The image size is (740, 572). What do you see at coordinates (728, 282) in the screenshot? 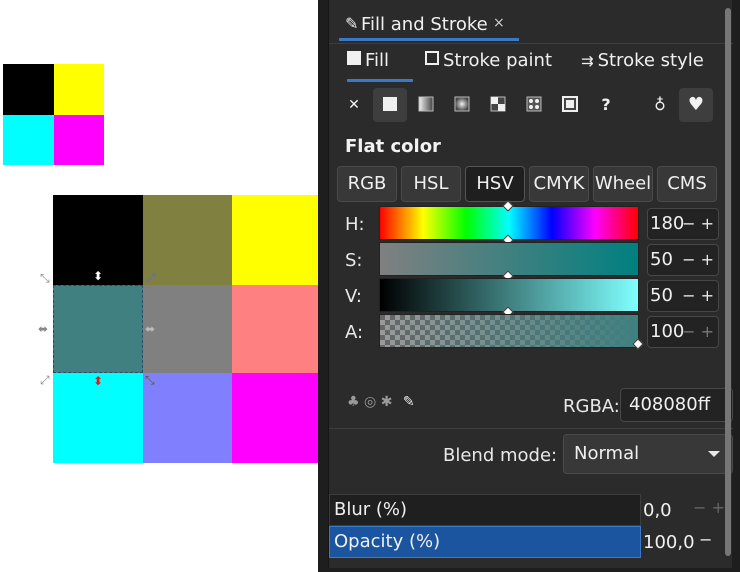
I see `panel-scrollbar` at bounding box center [728, 282].